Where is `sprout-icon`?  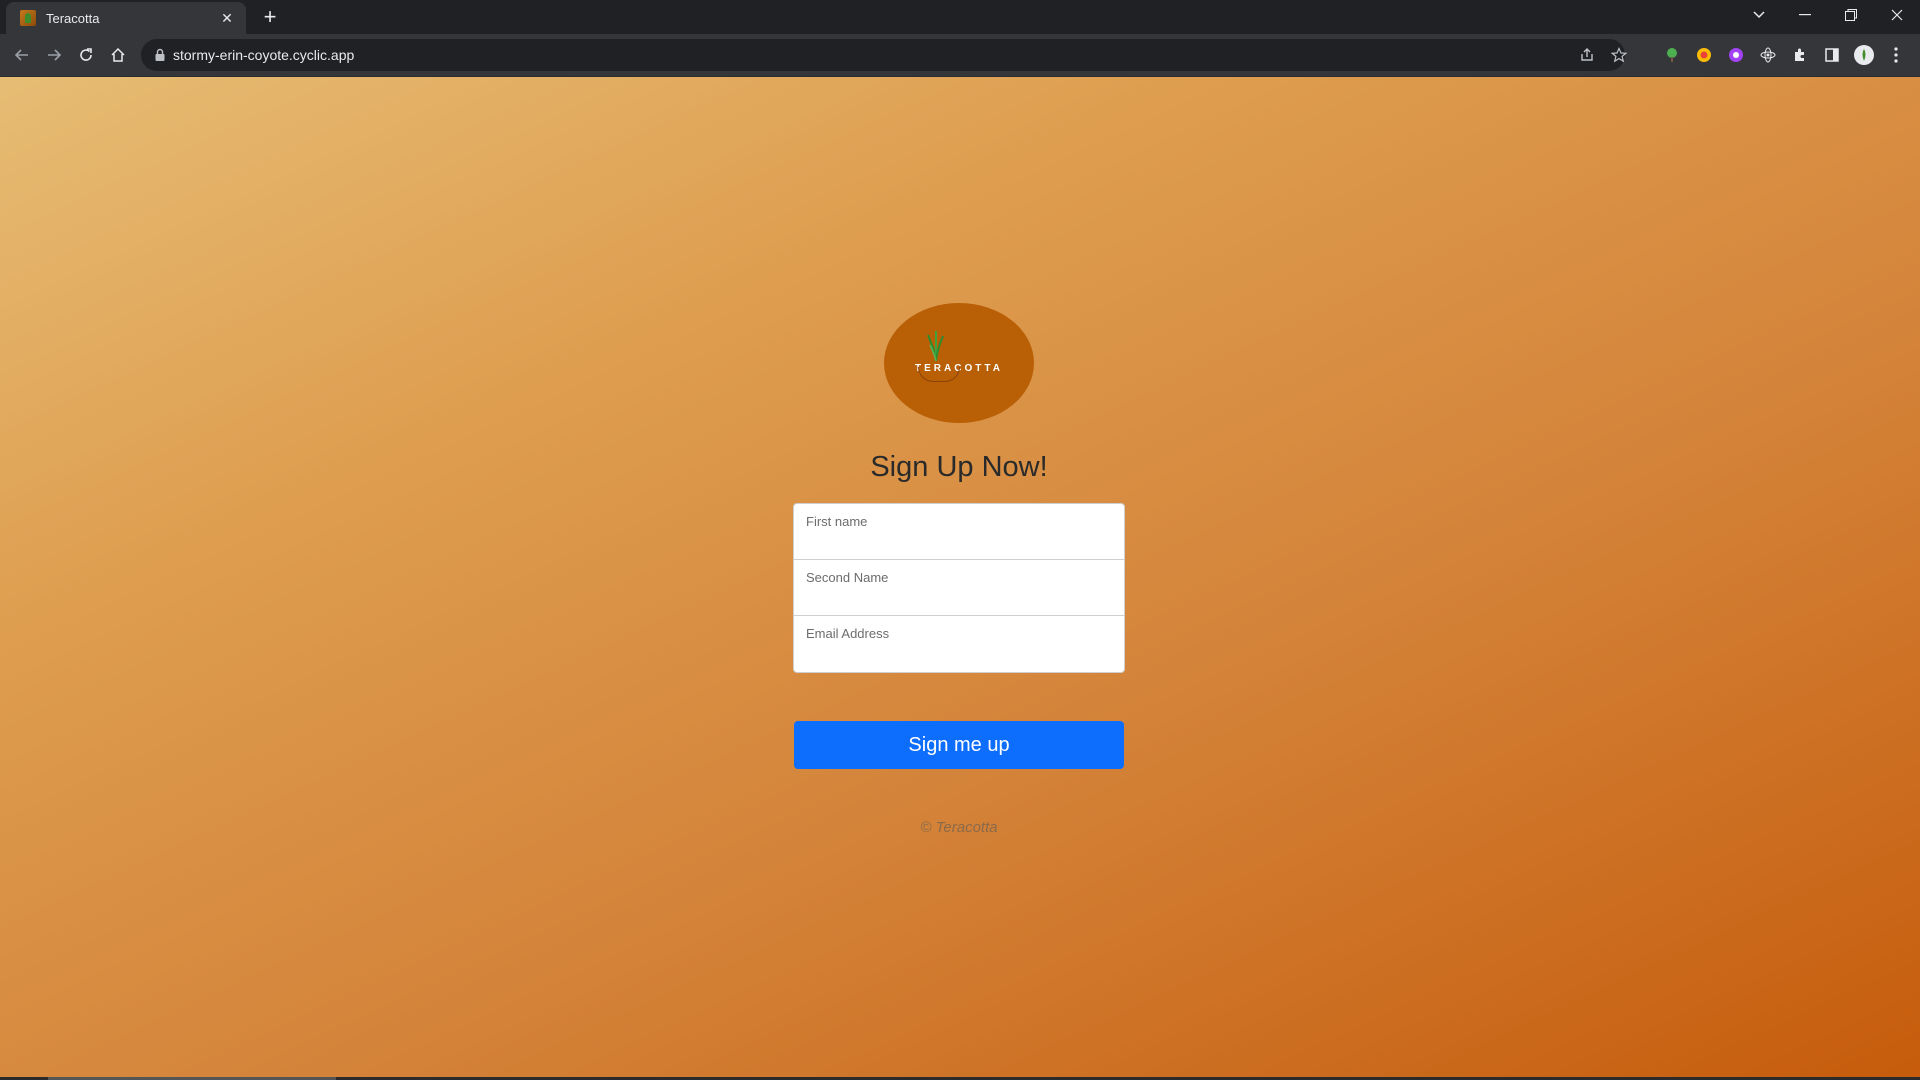
sprout-icon is located at coordinates (935, 346).